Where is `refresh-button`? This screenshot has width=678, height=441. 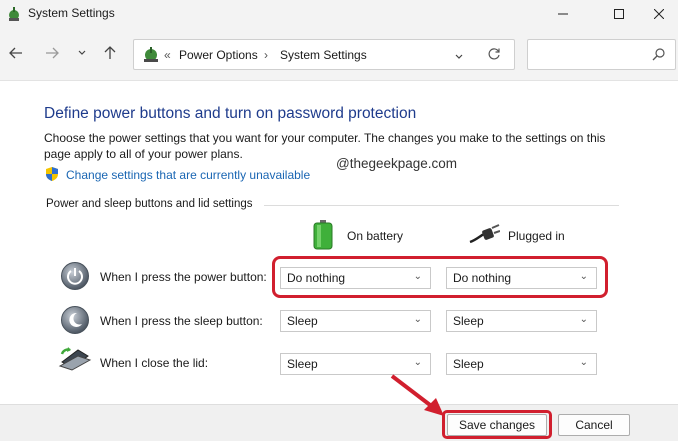
refresh-button is located at coordinates (494, 56).